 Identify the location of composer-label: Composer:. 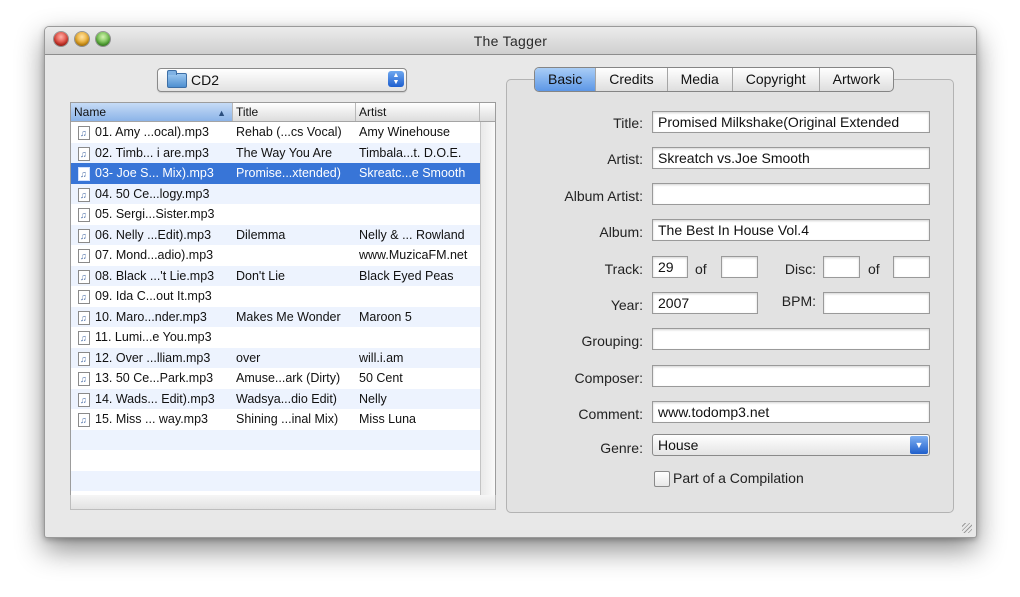
(608, 378).